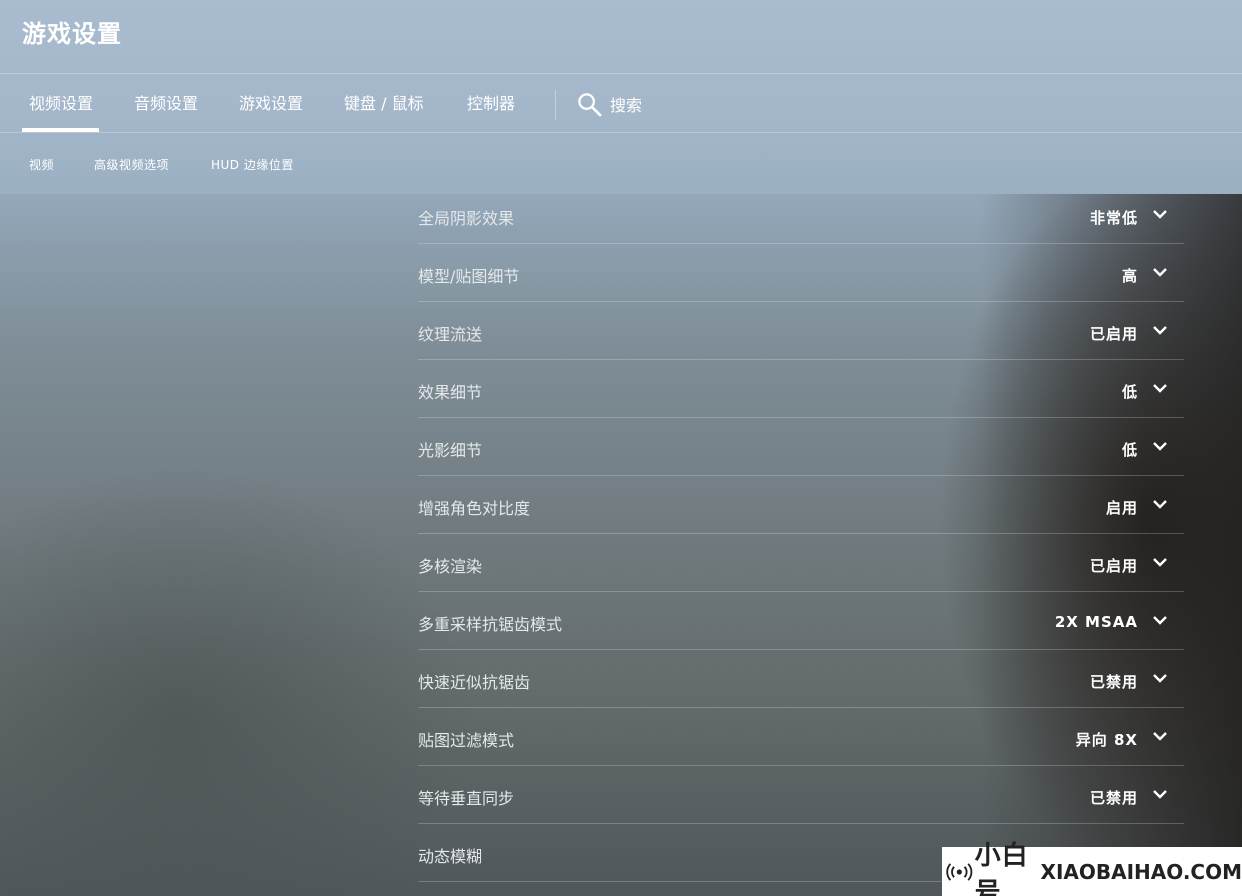 The height and width of the screenshot is (896, 1242). Describe the element at coordinates (384, 103) in the screenshot. I see `tab-keyboard-mouse: 键盘 / 鼠标` at that location.